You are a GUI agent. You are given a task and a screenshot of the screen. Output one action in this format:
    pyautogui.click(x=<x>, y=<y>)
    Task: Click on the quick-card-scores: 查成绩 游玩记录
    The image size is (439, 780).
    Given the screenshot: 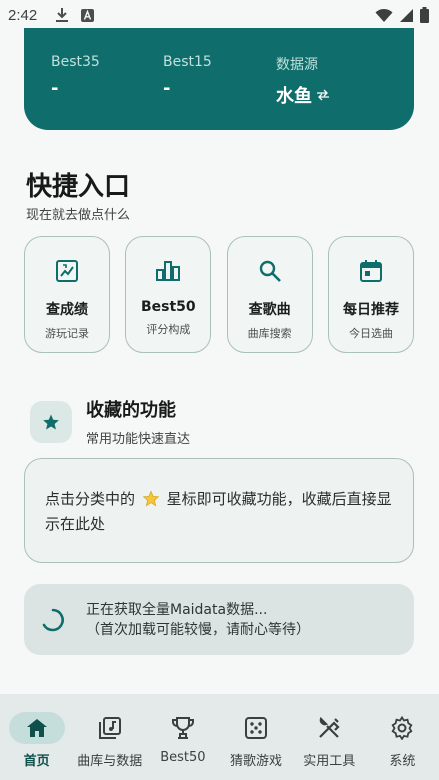 What is the action you would take?
    pyautogui.click(x=67, y=294)
    